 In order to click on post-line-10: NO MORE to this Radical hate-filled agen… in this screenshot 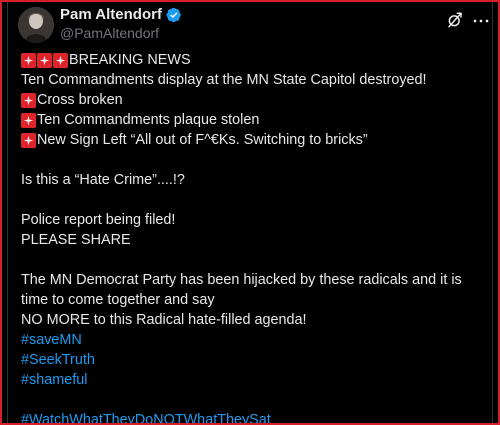, I will do `click(254, 320)`.